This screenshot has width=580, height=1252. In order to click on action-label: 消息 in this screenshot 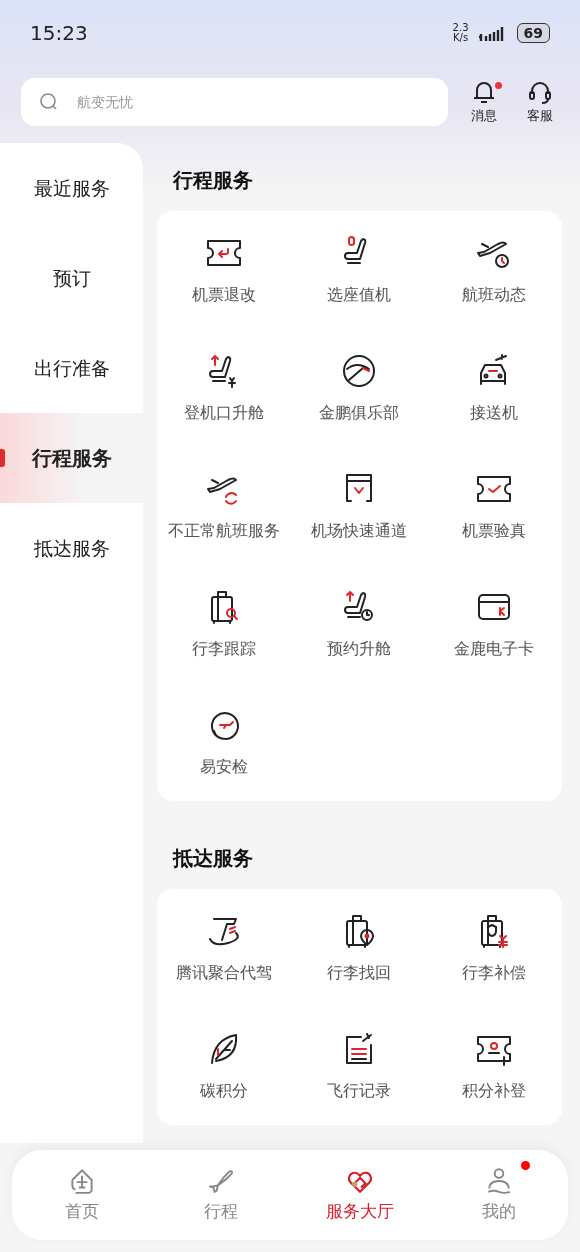, I will do `click(484, 116)`.